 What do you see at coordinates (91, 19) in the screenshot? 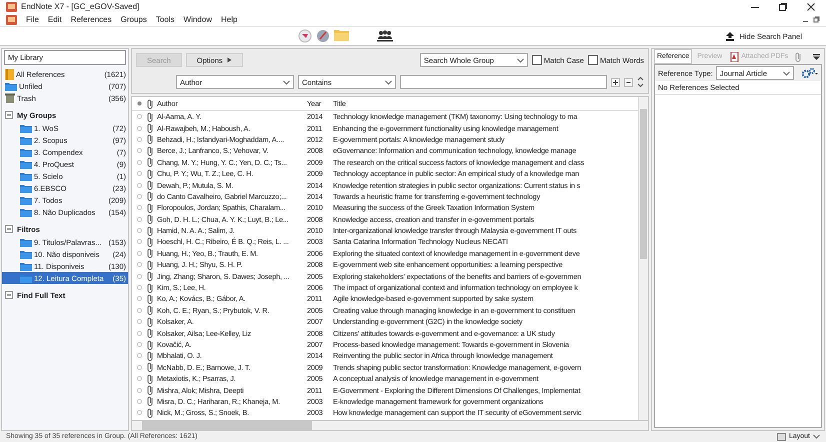
I see `menu-item: References` at bounding box center [91, 19].